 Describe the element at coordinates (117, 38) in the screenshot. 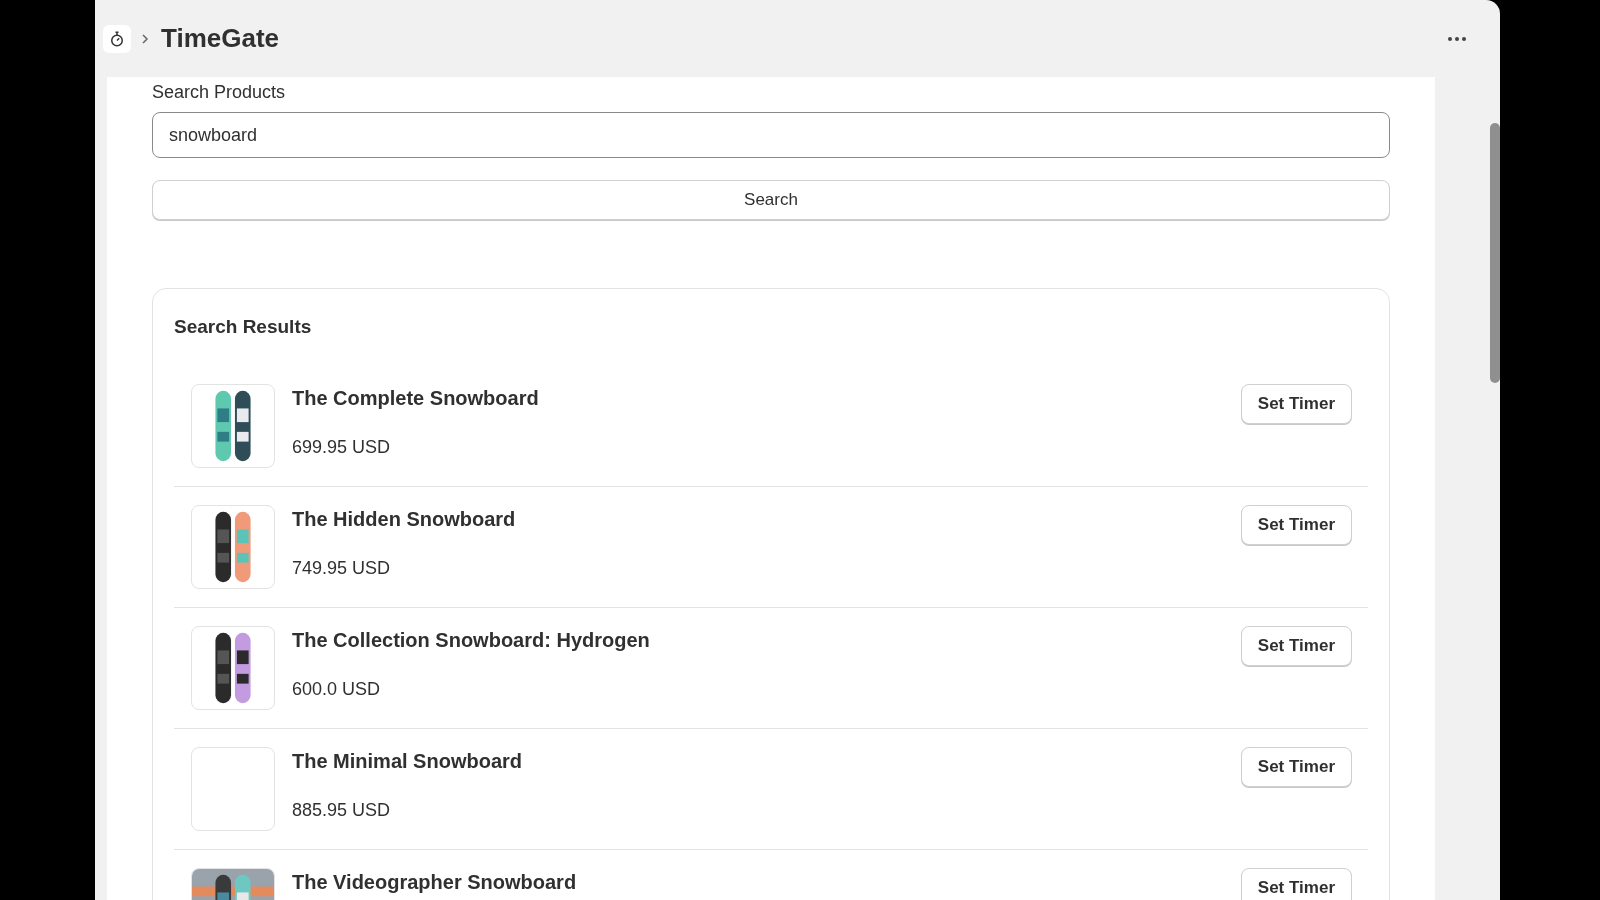

I see `stopwatch-icon` at that location.